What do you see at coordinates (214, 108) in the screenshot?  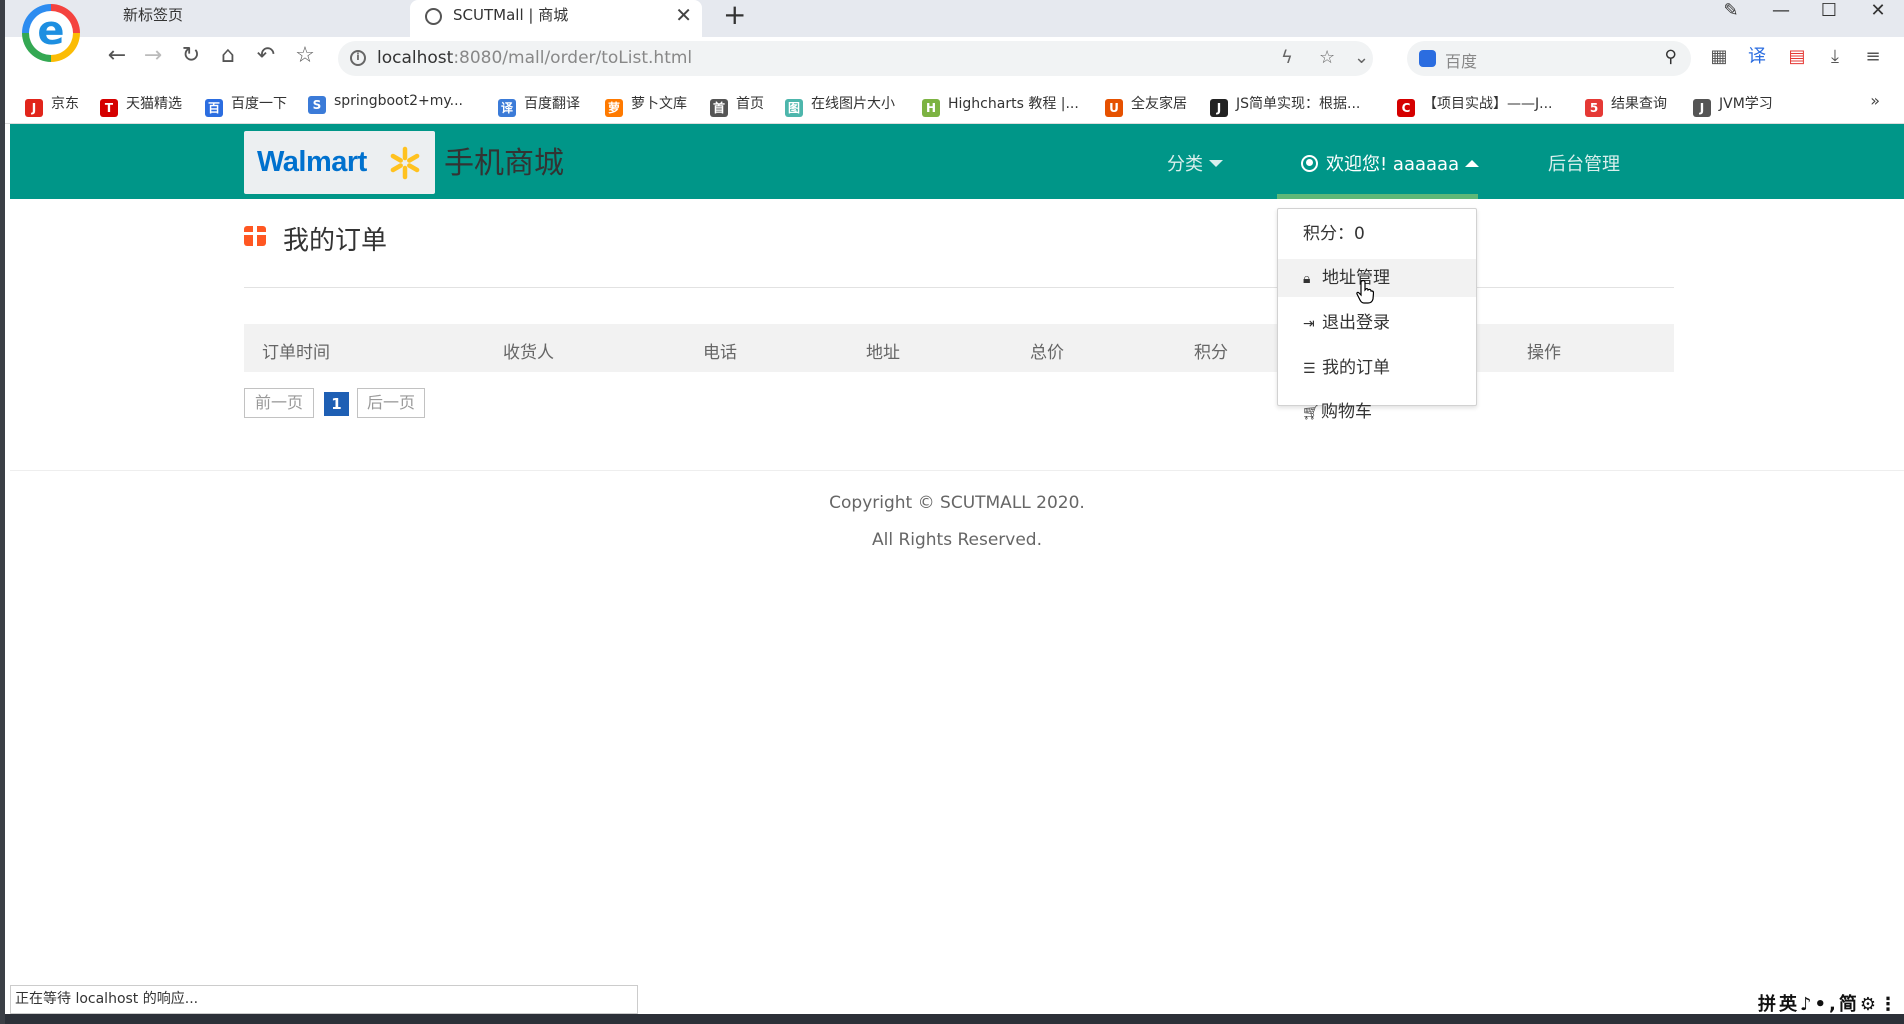 I see `bookmark-icon: 百` at bounding box center [214, 108].